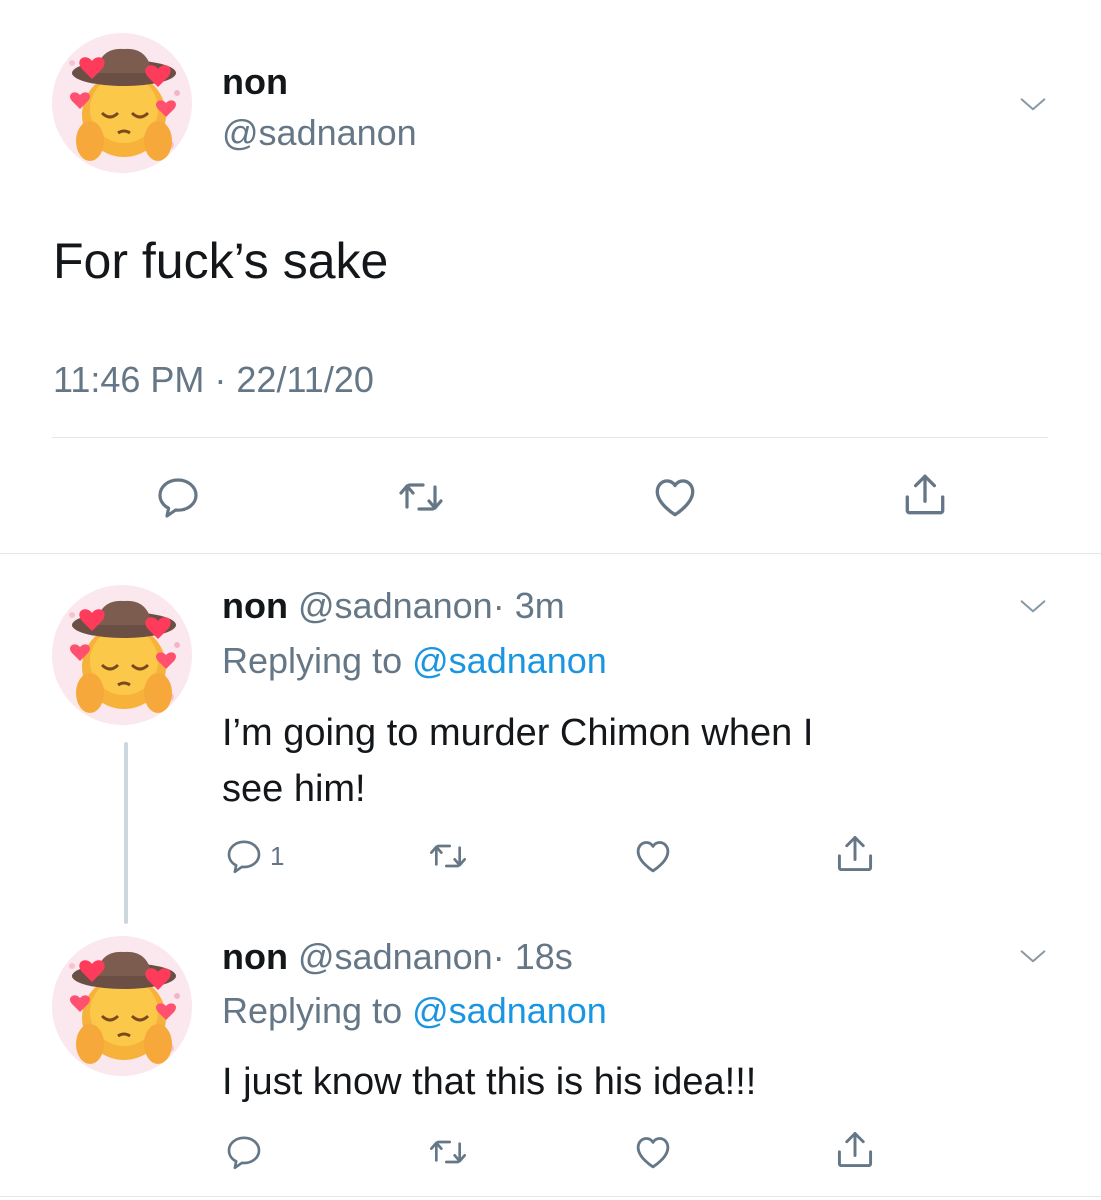 This screenshot has width=1101, height=1200. What do you see at coordinates (294, 789) in the screenshot?
I see `tweet-text-line: see him!` at bounding box center [294, 789].